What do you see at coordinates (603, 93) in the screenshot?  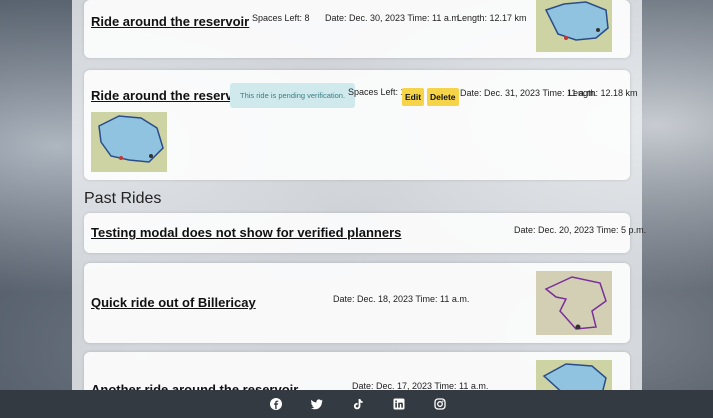 I see `ride-length: Length: 12.18 km` at bounding box center [603, 93].